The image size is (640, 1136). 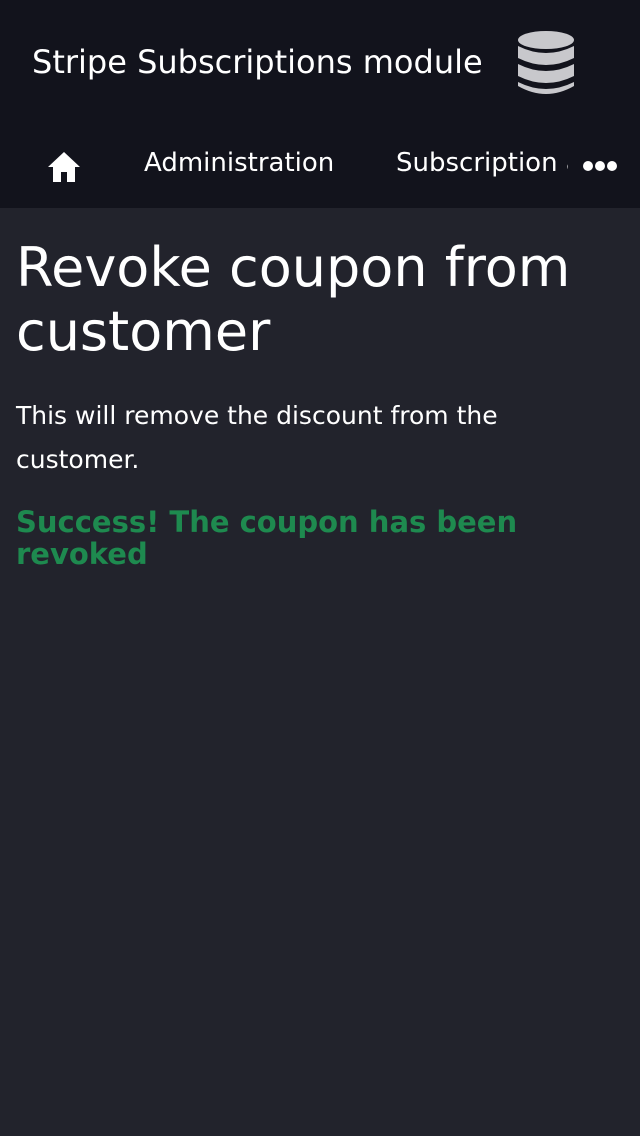 What do you see at coordinates (267, 538) in the screenshot?
I see `success-message: Success! The coupon has been revoked` at bounding box center [267, 538].